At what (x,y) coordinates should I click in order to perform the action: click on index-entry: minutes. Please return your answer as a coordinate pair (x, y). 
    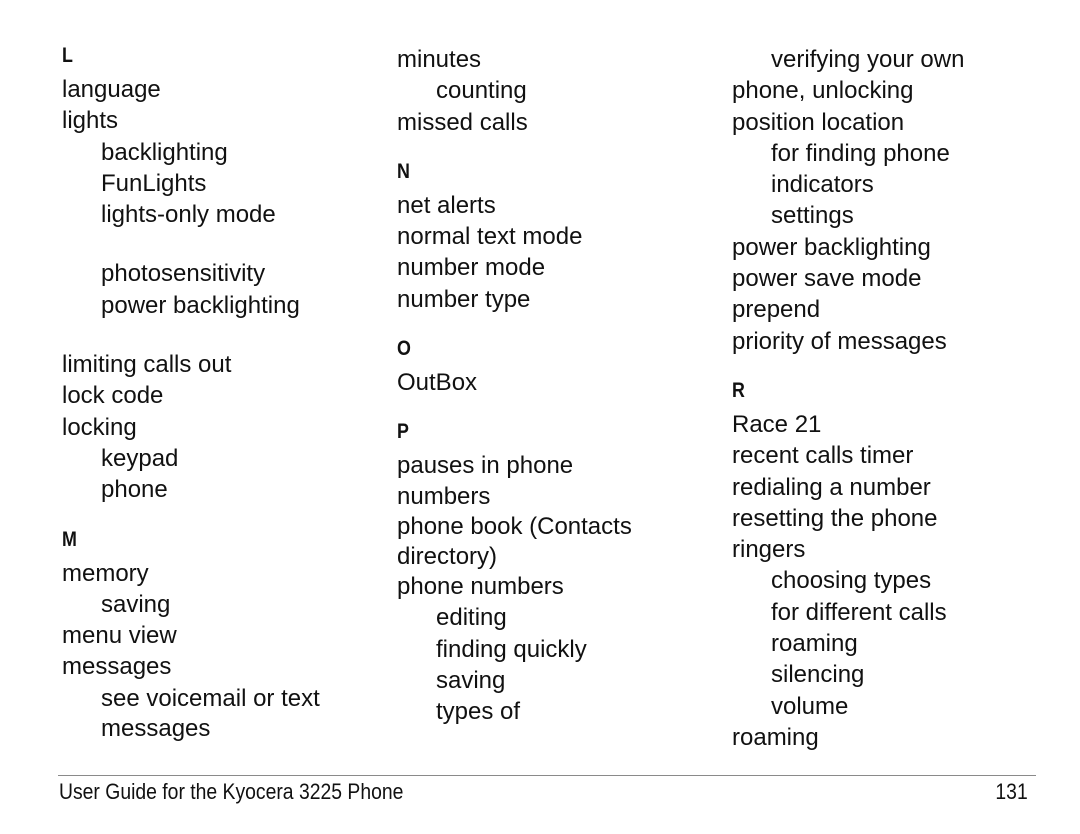
    Looking at the image, I should click on (439, 59).